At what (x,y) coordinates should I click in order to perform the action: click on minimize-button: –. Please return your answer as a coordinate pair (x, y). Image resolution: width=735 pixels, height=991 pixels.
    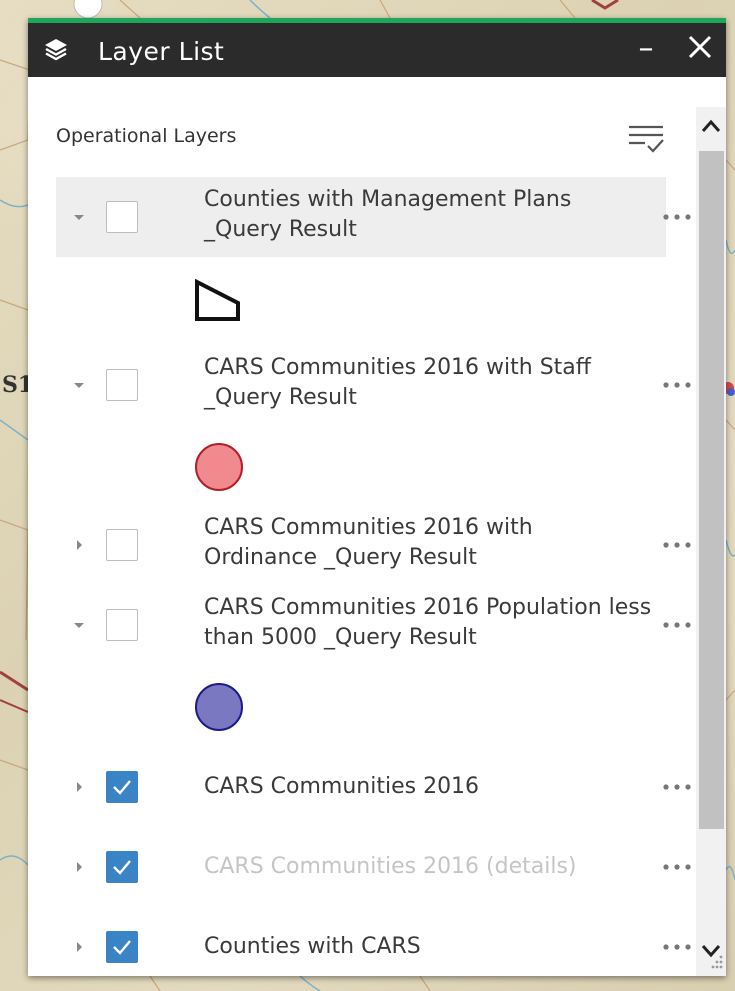
    Looking at the image, I should click on (646, 49).